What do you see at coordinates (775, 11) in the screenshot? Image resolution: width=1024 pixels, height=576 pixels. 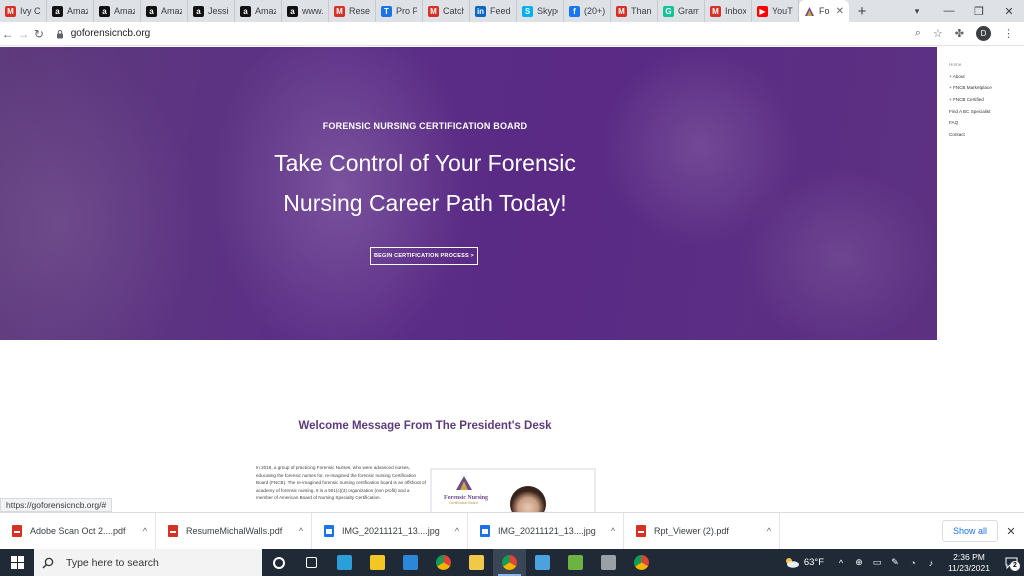 I see `browser-tab: ▶ YouTu` at bounding box center [775, 11].